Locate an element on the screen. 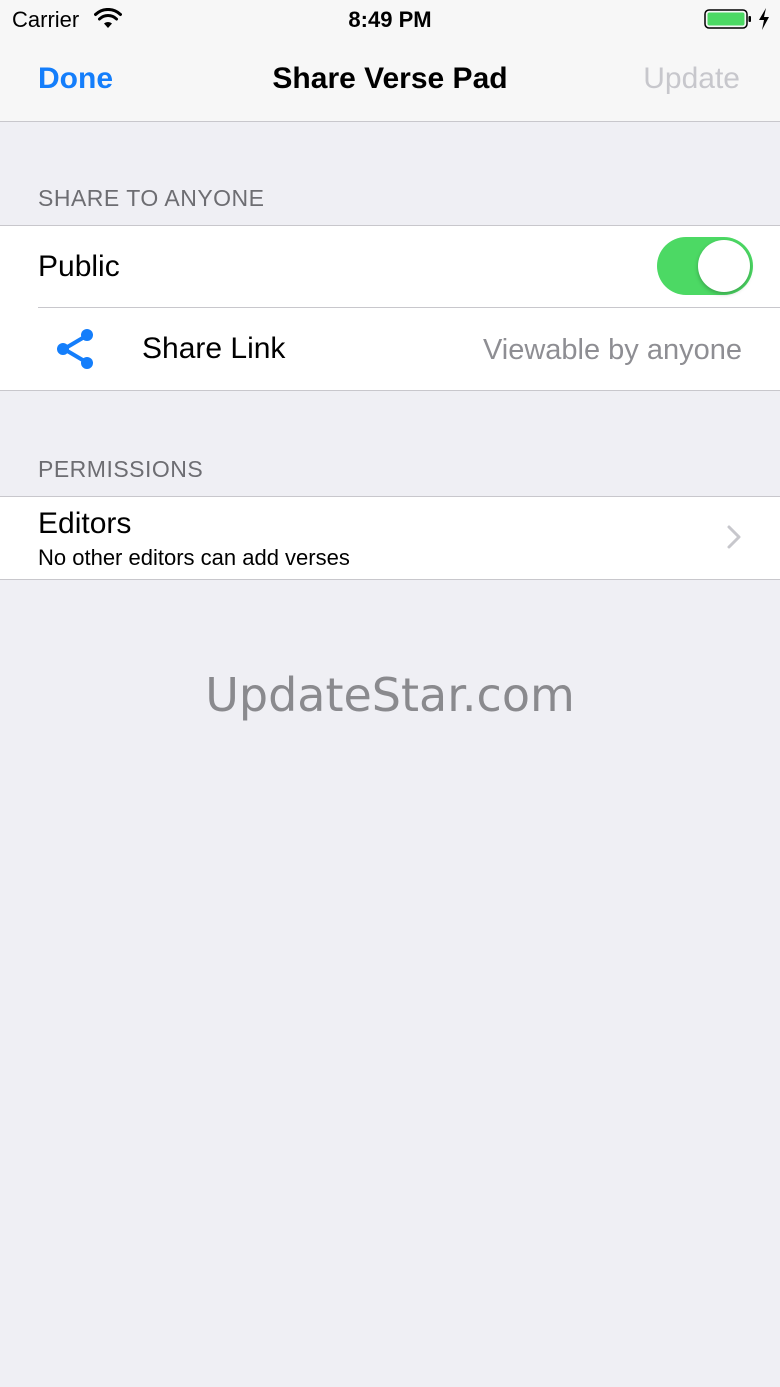 The height and width of the screenshot is (1387, 780). chevron-right-icon is located at coordinates (734, 537).